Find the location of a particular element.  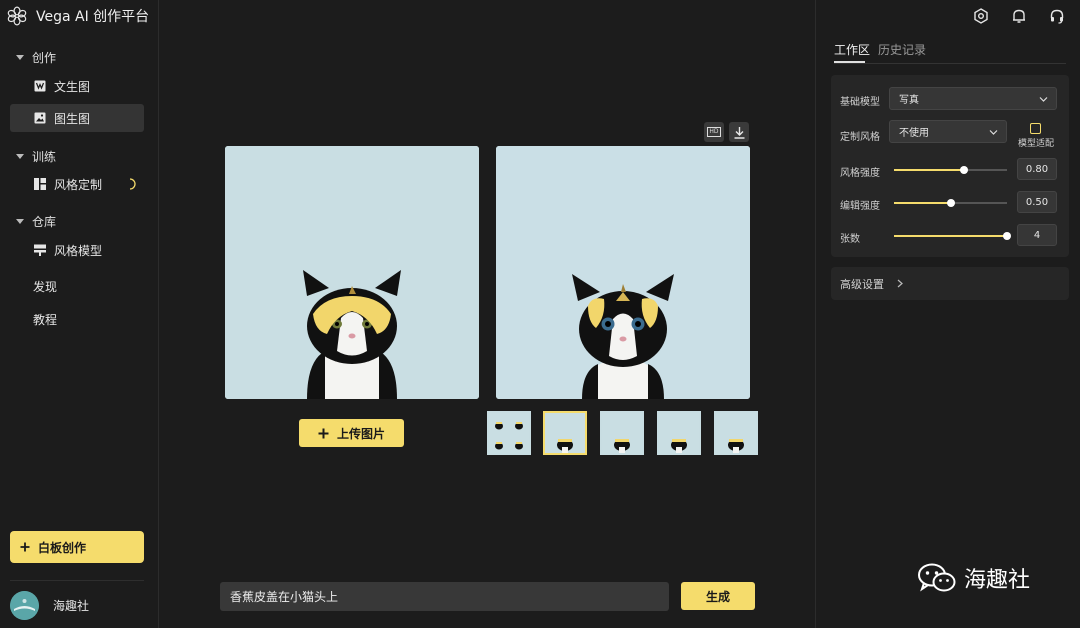

chevron-right-icon is located at coordinates (900, 283).